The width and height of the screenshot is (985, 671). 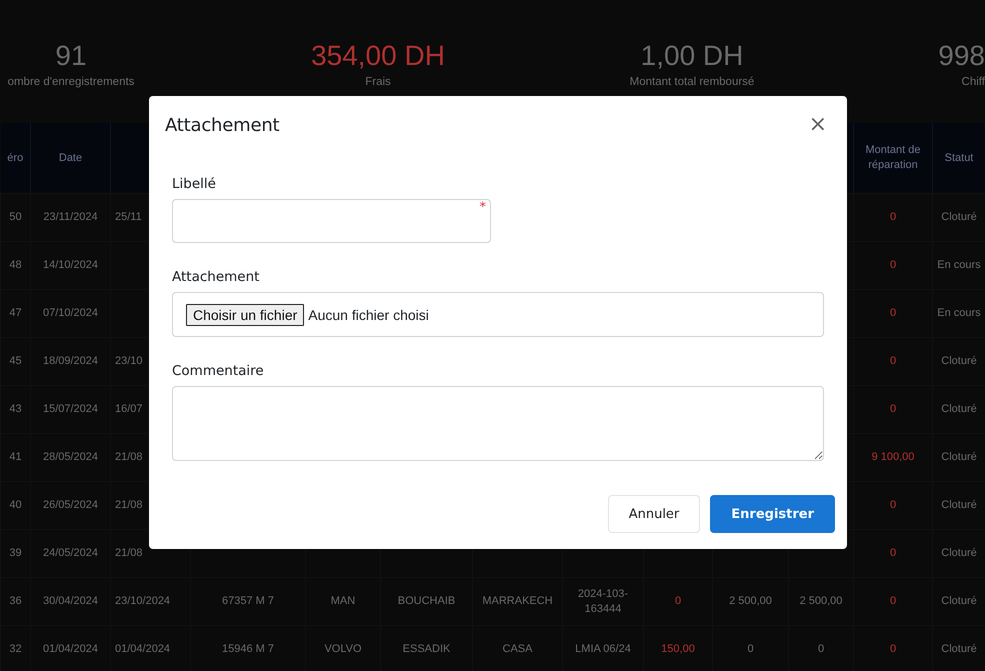 I want to click on table-cell: 39, so click(x=15, y=553).